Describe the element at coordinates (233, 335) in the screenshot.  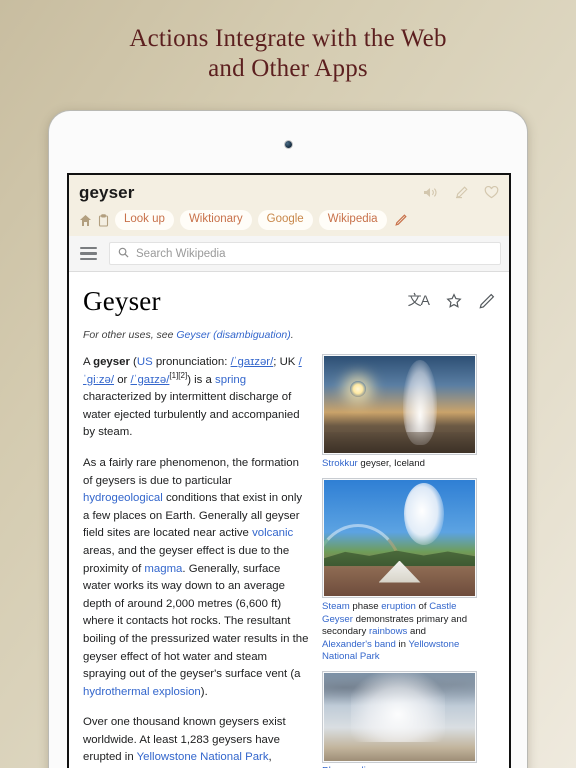
I see `hatnote-link: Geyser (disambiguation)` at that location.